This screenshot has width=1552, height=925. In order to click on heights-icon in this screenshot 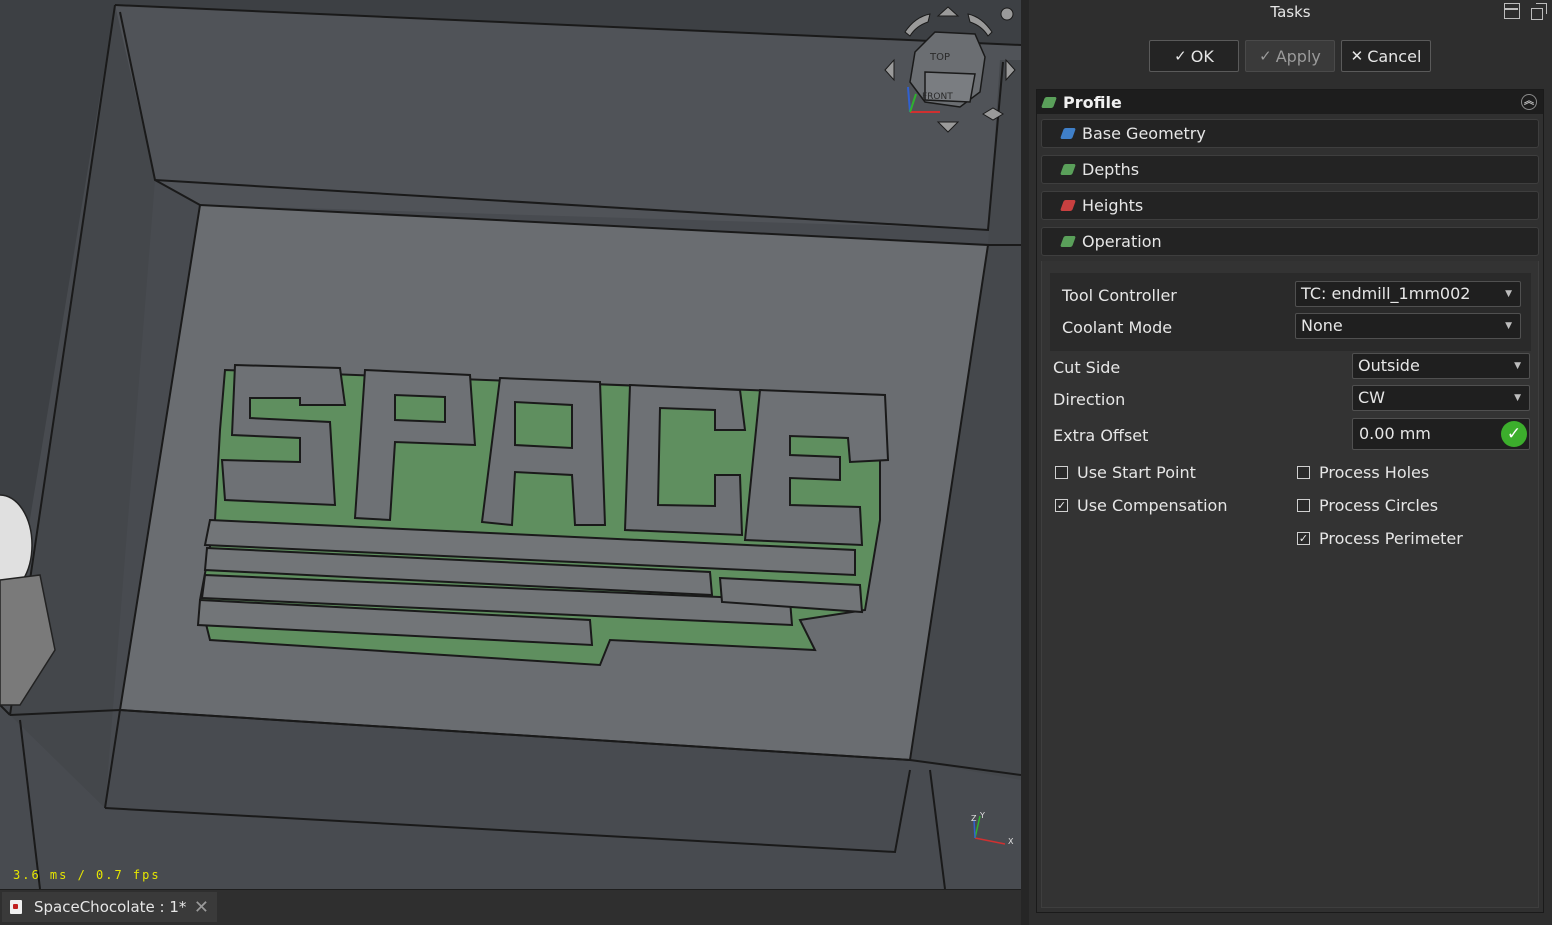, I will do `click(1068, 205)`.